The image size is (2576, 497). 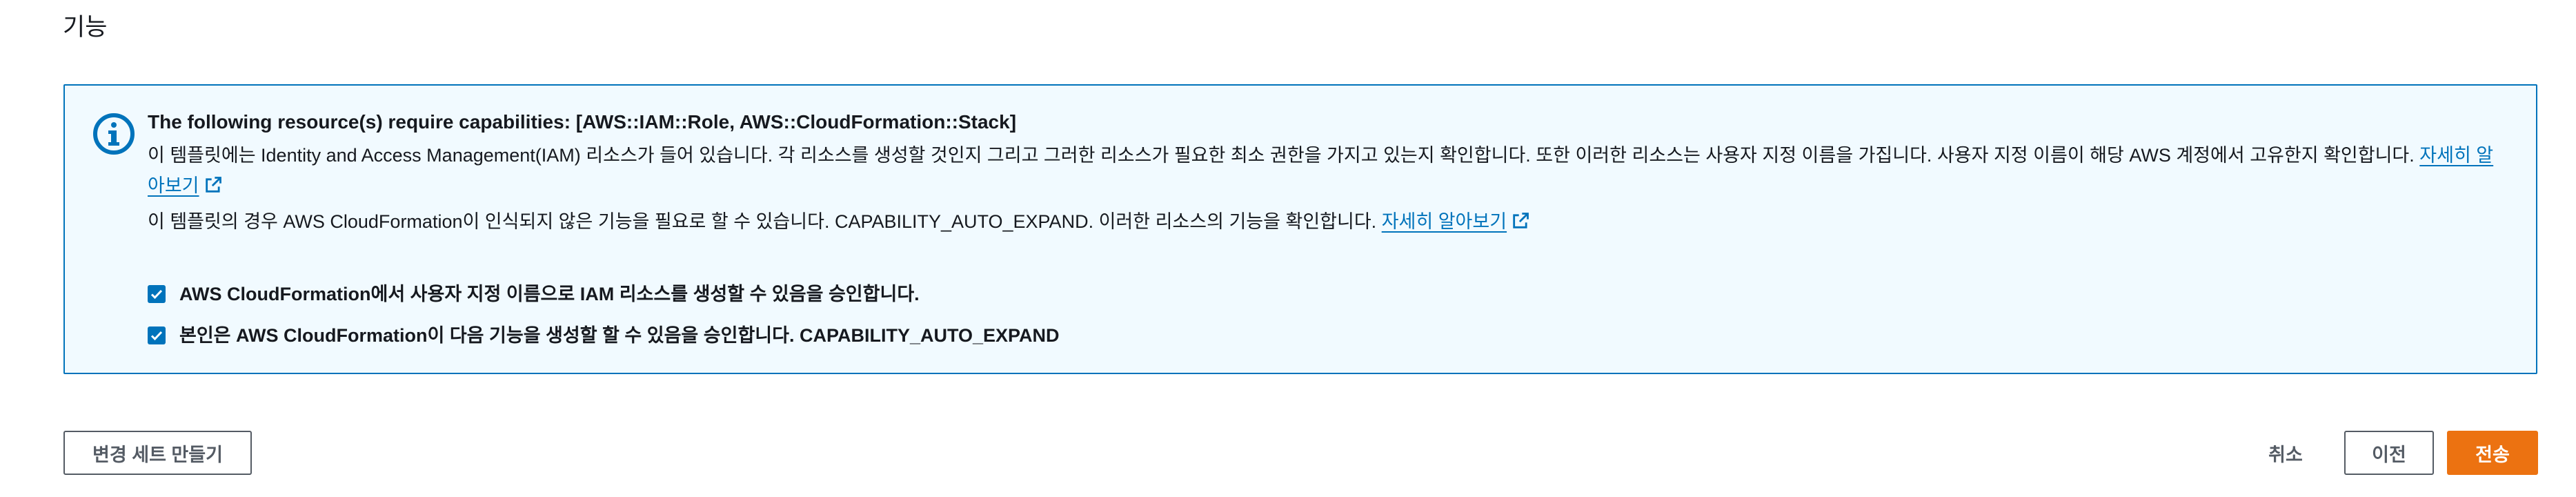 I want to click on ack-iam-checkbox, so click(x=157, y=294).